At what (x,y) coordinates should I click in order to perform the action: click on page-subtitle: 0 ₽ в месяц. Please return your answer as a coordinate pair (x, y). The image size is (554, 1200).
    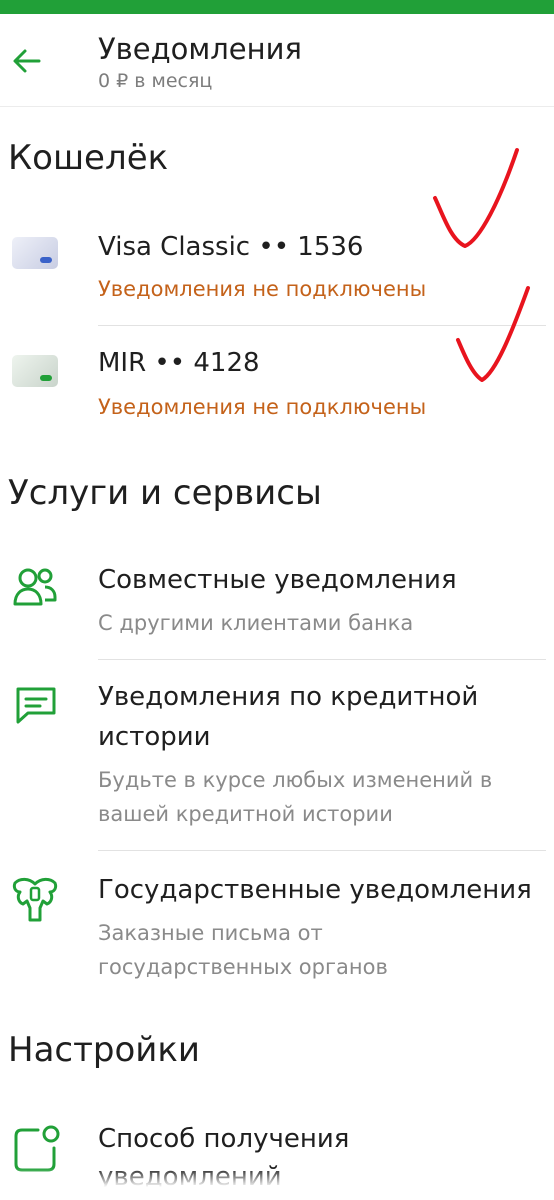
    Looking at the image, I should click on (155, 81).